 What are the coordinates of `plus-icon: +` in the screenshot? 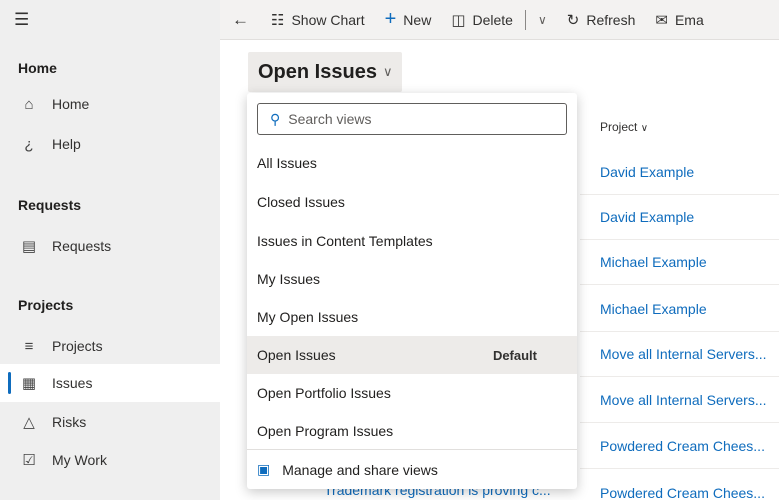 It's located at (390, 19).